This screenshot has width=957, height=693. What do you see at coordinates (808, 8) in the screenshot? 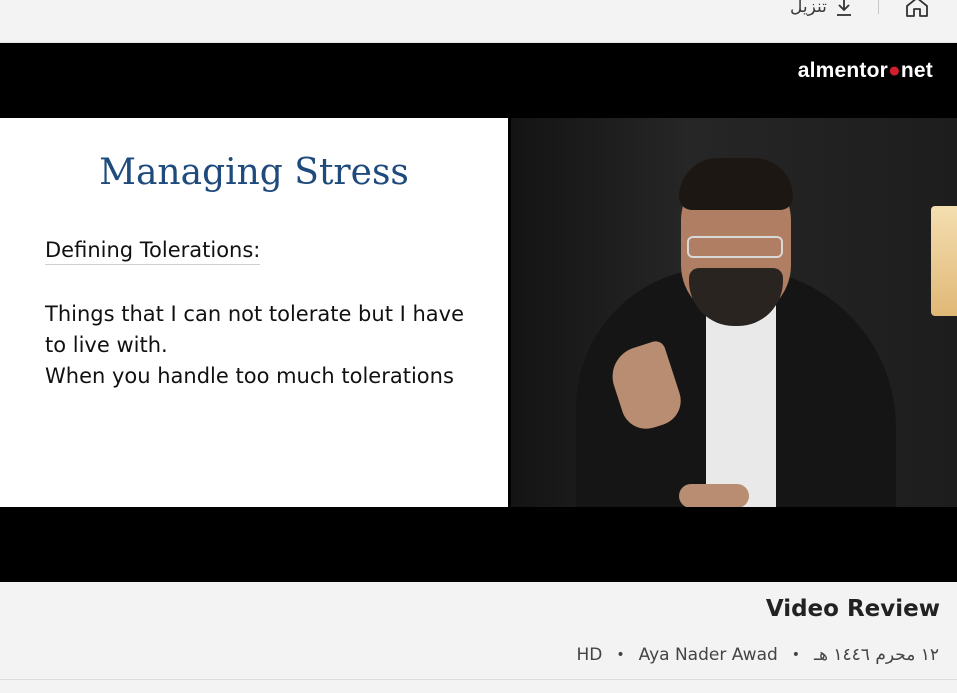
I see `download-label: تنزيل` at bounding box center [808, 8].